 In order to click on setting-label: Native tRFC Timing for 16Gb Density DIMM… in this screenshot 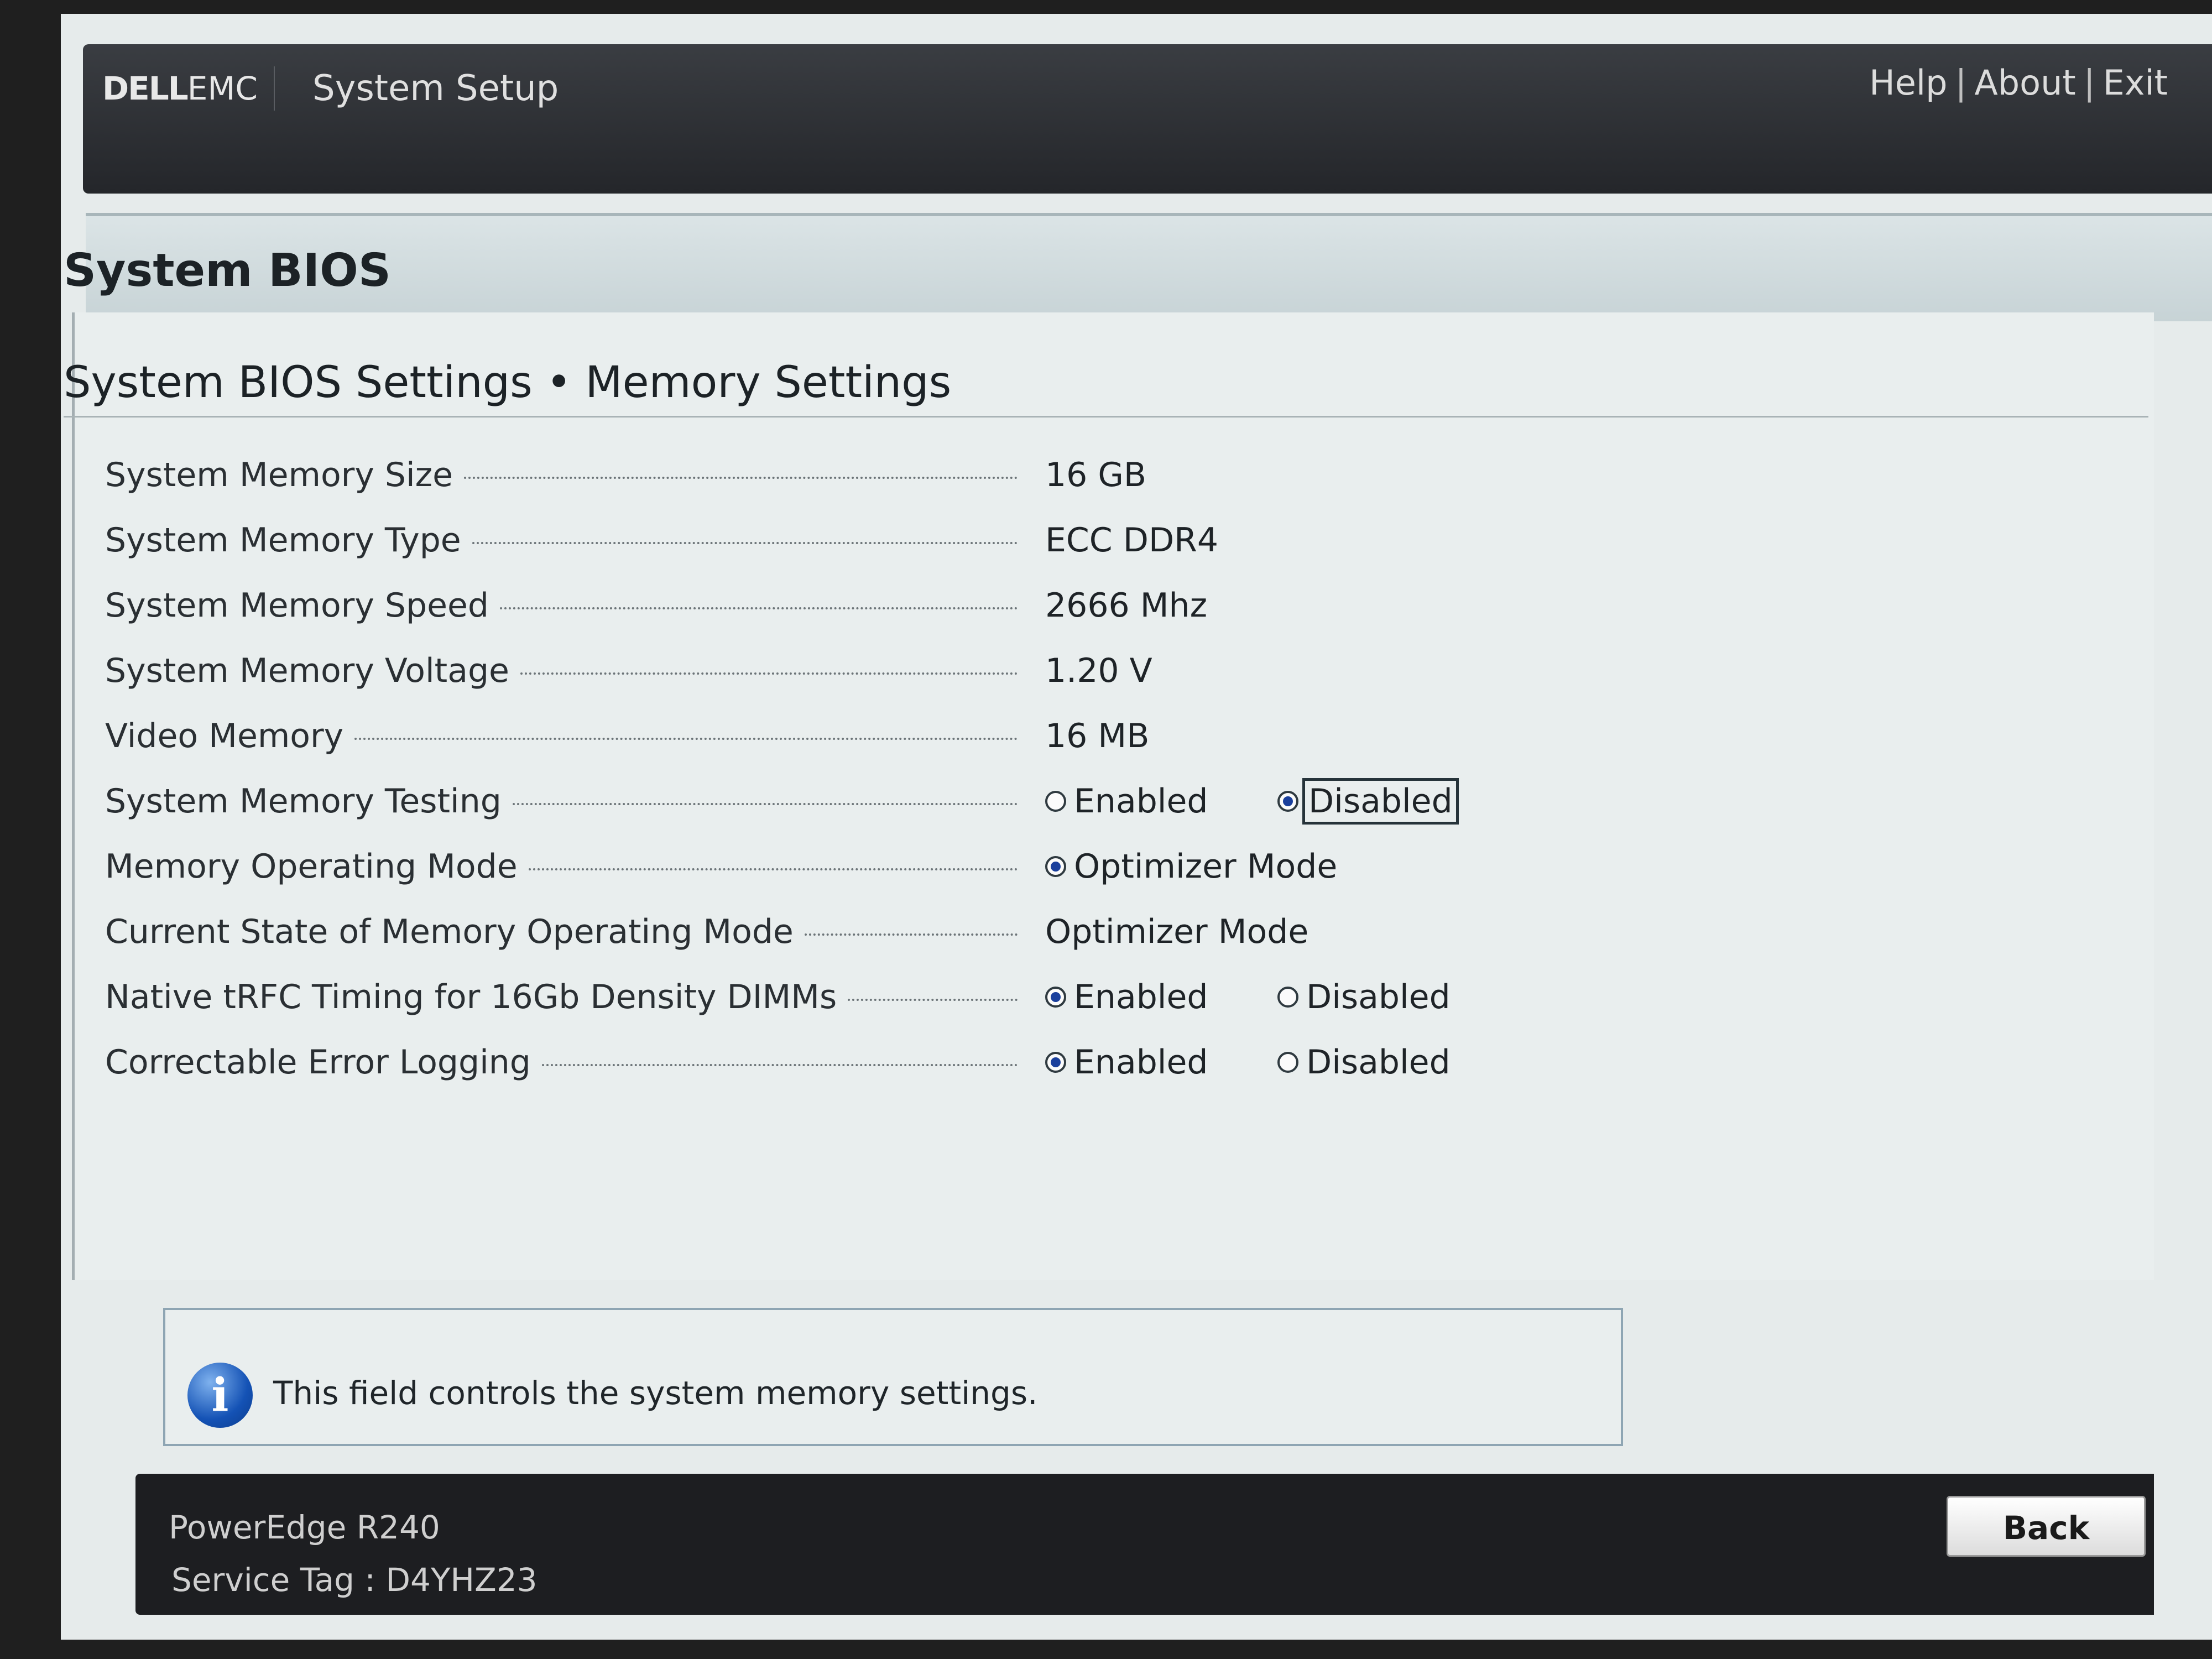, I will do `click(471, 997)`.